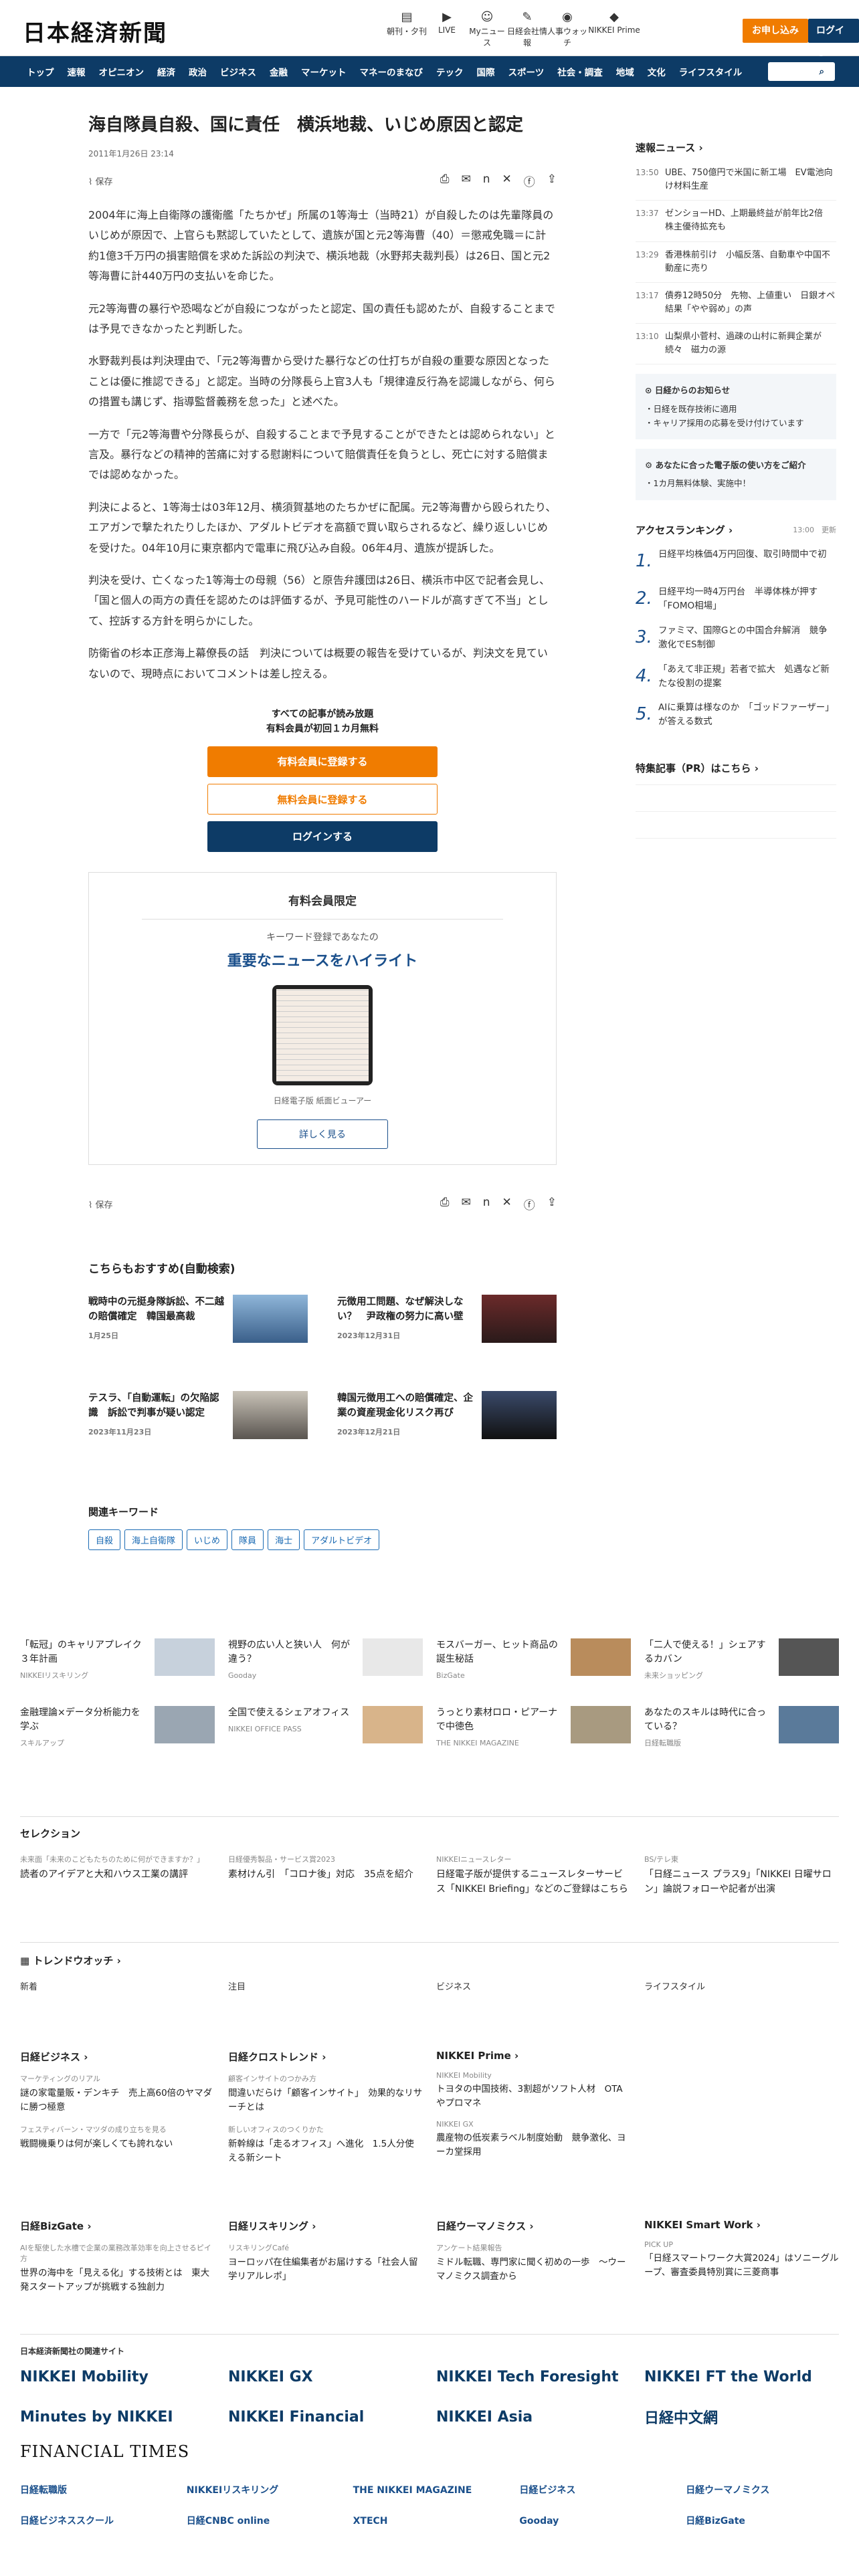 The image size is (859, 2576). I want to click on trend-title: ▦ トレンドウオッチ ›, so click(429, 1960).